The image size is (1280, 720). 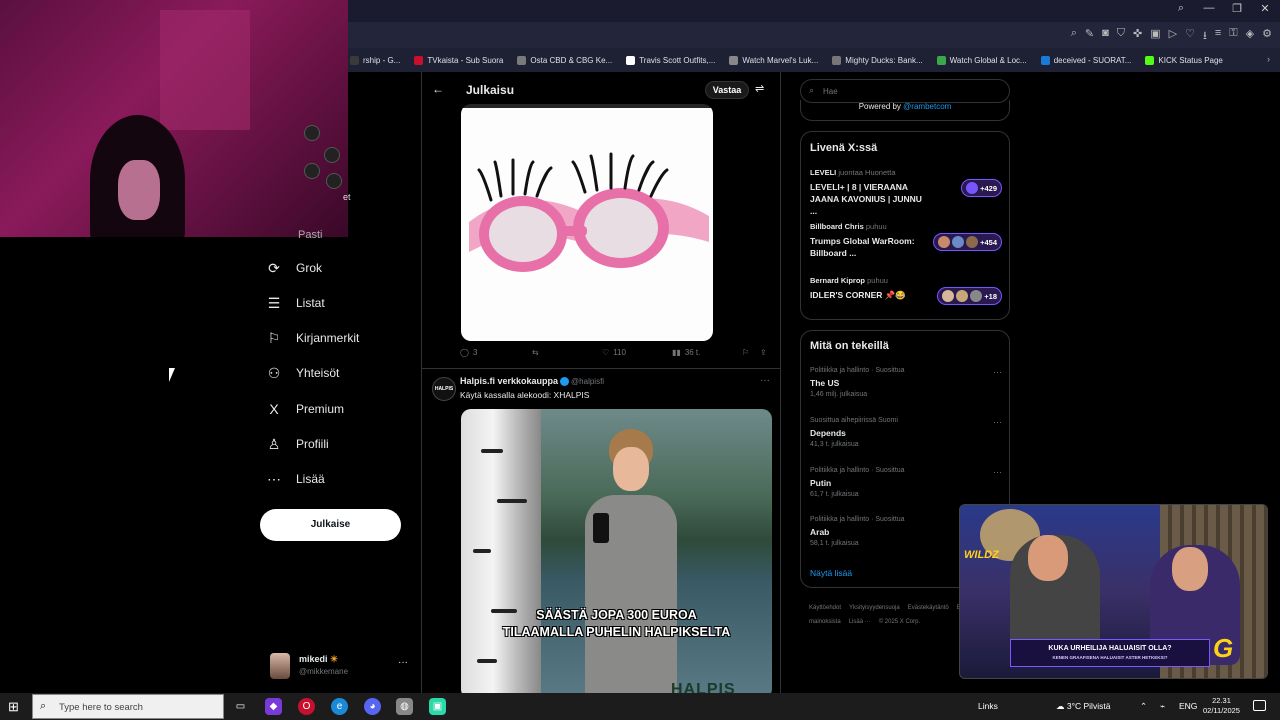 I want to click on copilot-icon: ◆, so click(x=273, y=706).